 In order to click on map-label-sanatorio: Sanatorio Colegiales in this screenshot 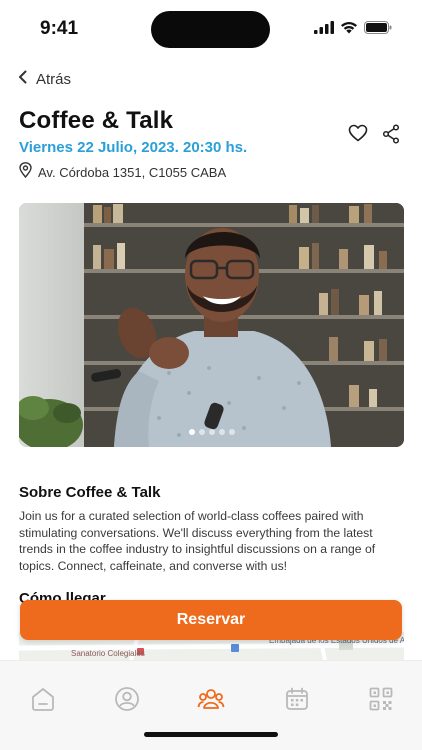, I will do `click(108, 653)`.